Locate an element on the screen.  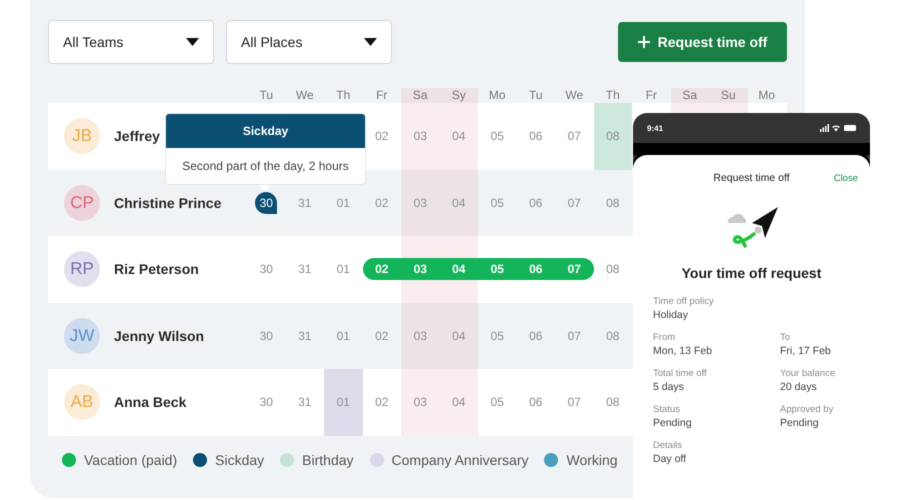
member-name: Christine Prince is located at coordinates (168, 202).